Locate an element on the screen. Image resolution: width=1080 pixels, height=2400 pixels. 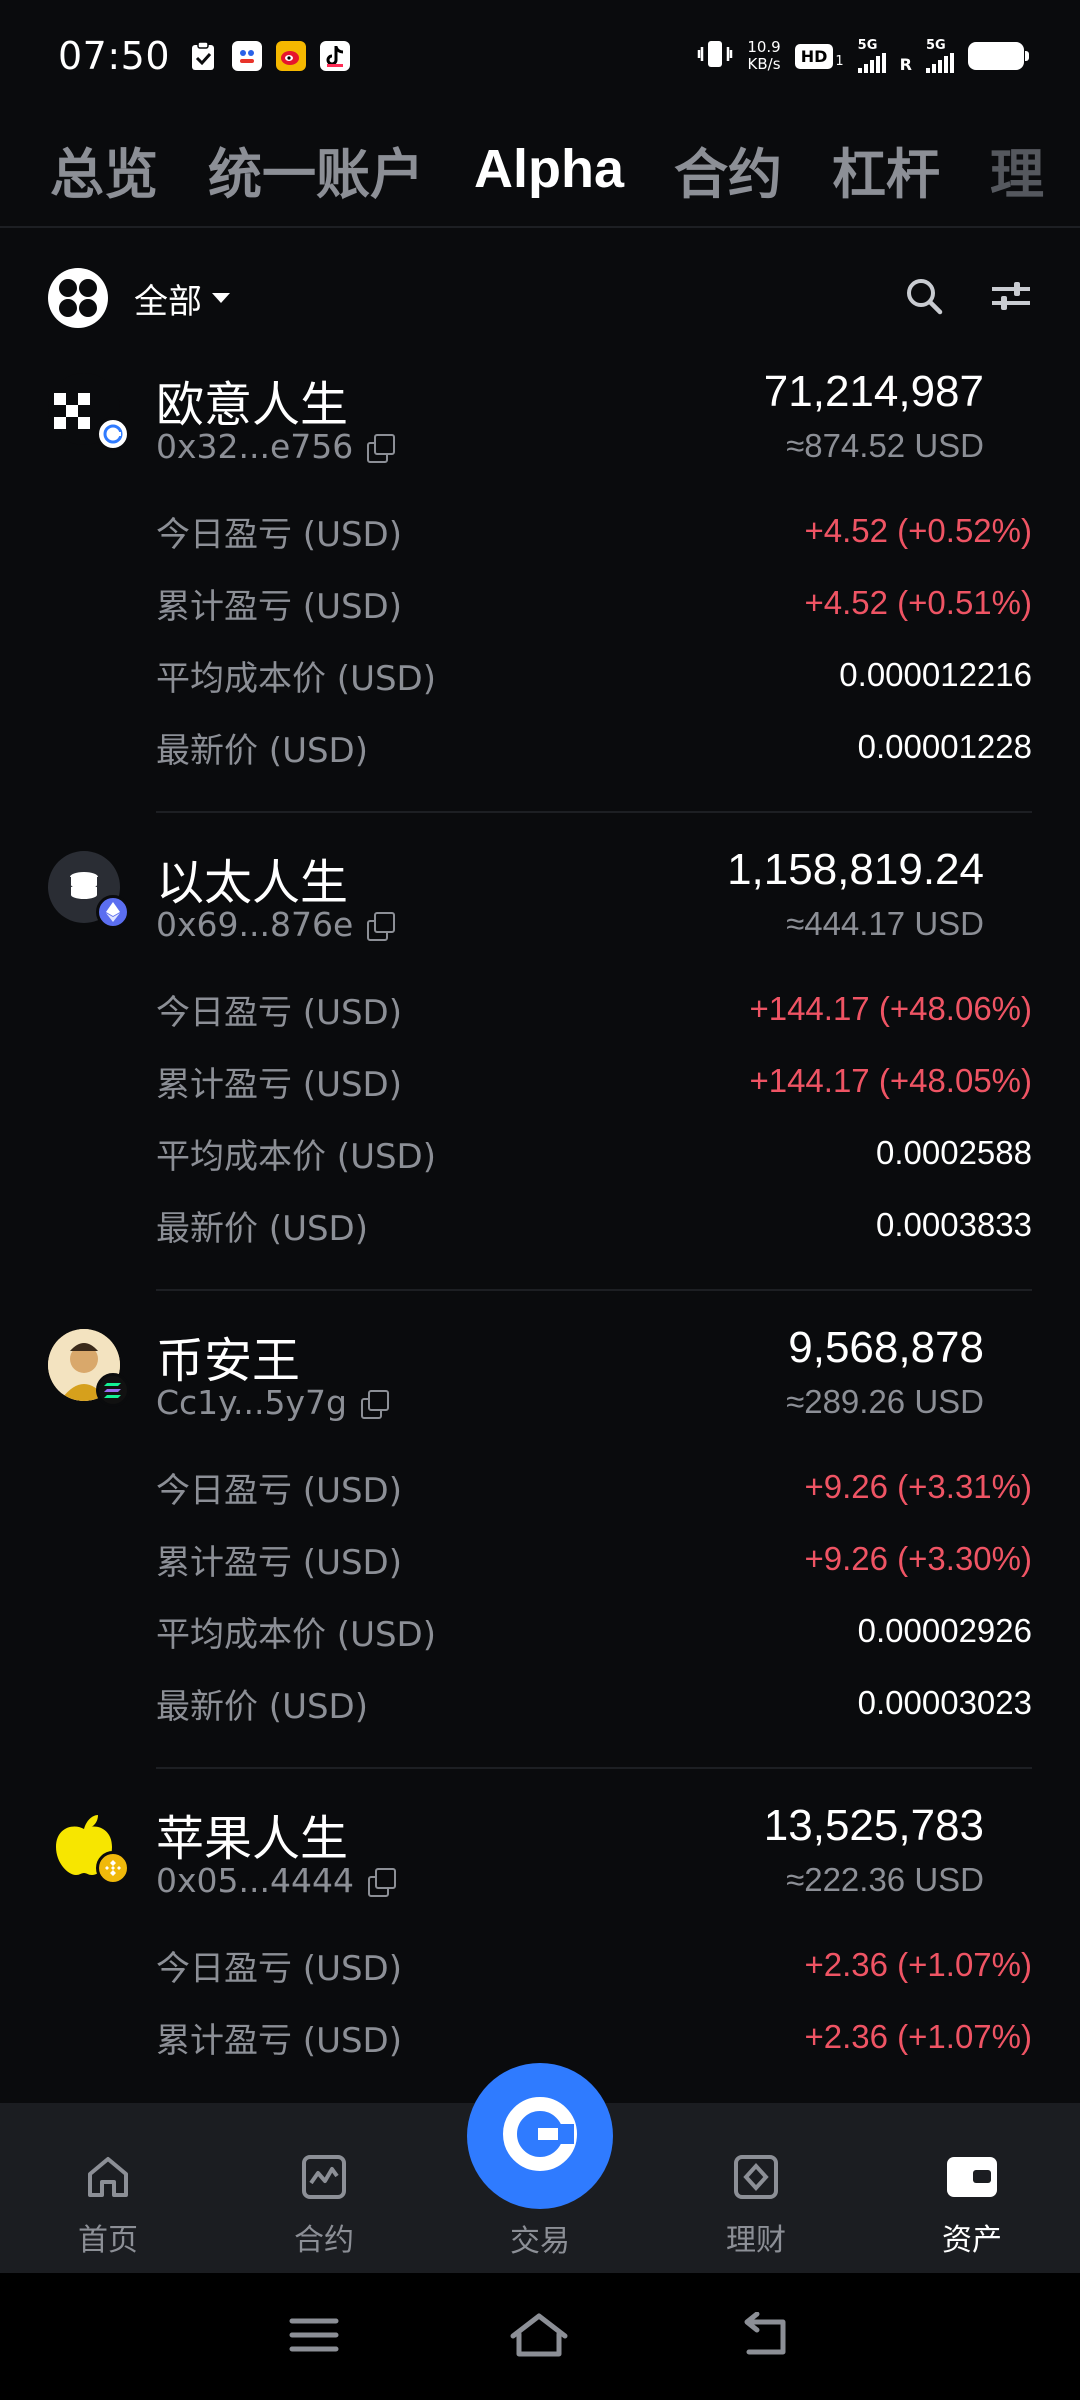
tiktok-icon is located at coordinates (335, 56).